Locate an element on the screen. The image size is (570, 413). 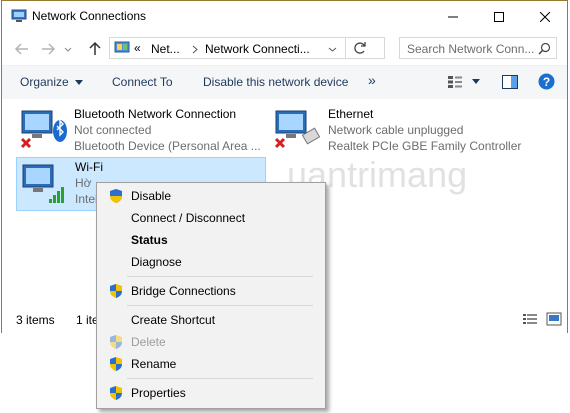
chevron-down-icon is located at coordinates (79, 82).